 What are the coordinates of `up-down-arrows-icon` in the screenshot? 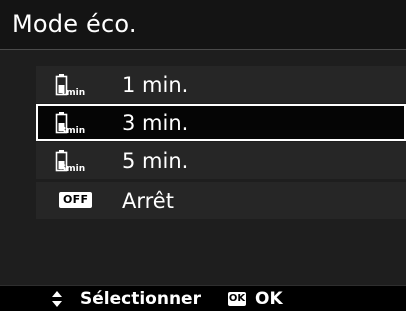 It's located at (57, 299).